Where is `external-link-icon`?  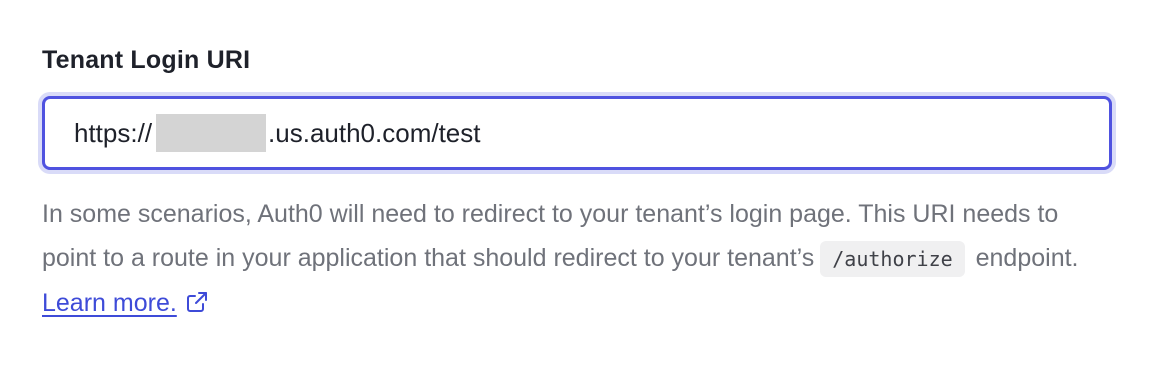
external-link-icon is located at coordinates (197, 298).